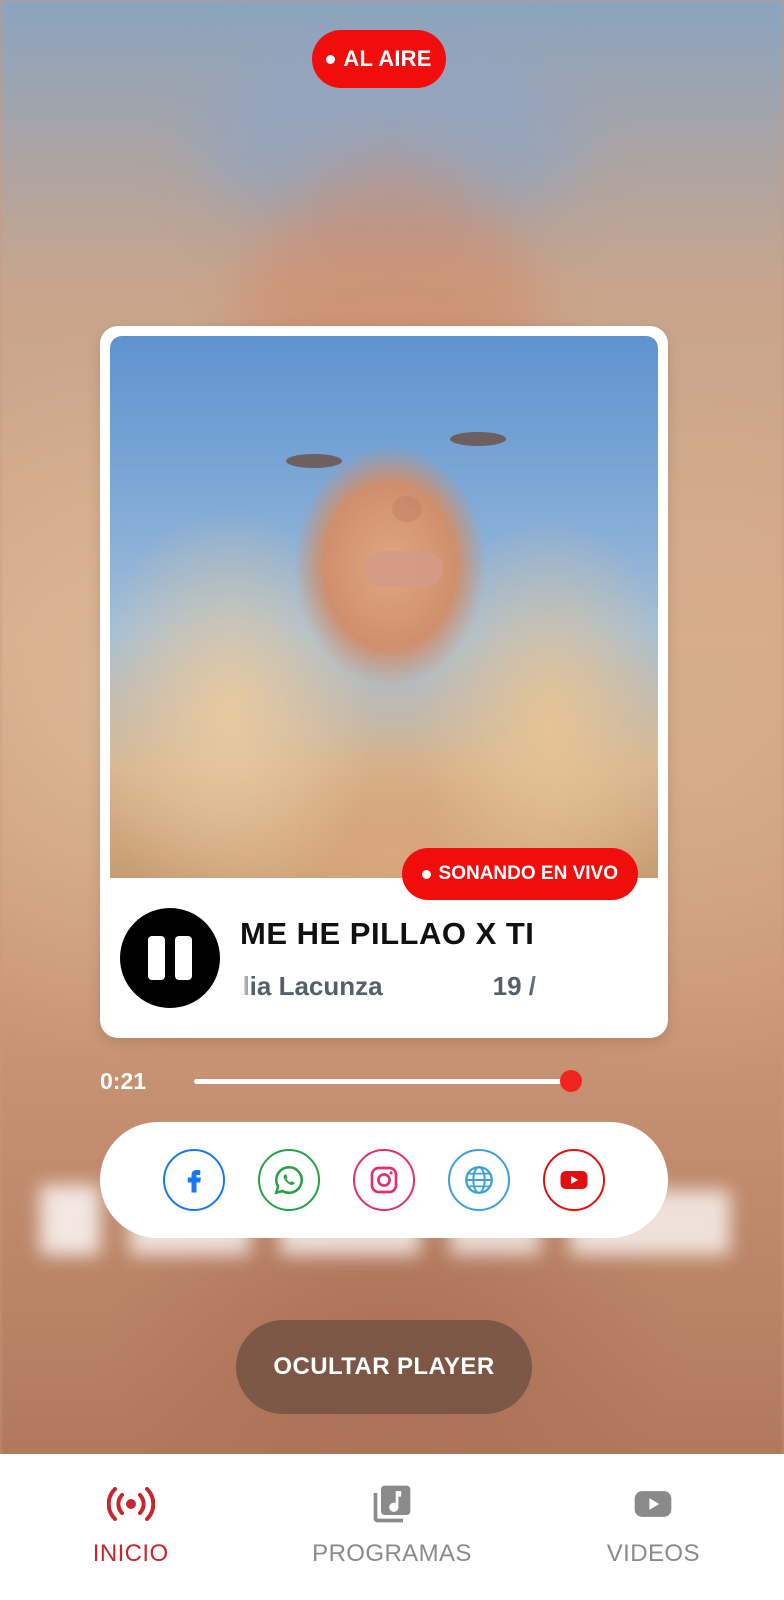 This screenshot has height=1600, width=784. Describe the element at coordinates (331, 59) in the screenshot. I see `live-dot-icon` at that location.